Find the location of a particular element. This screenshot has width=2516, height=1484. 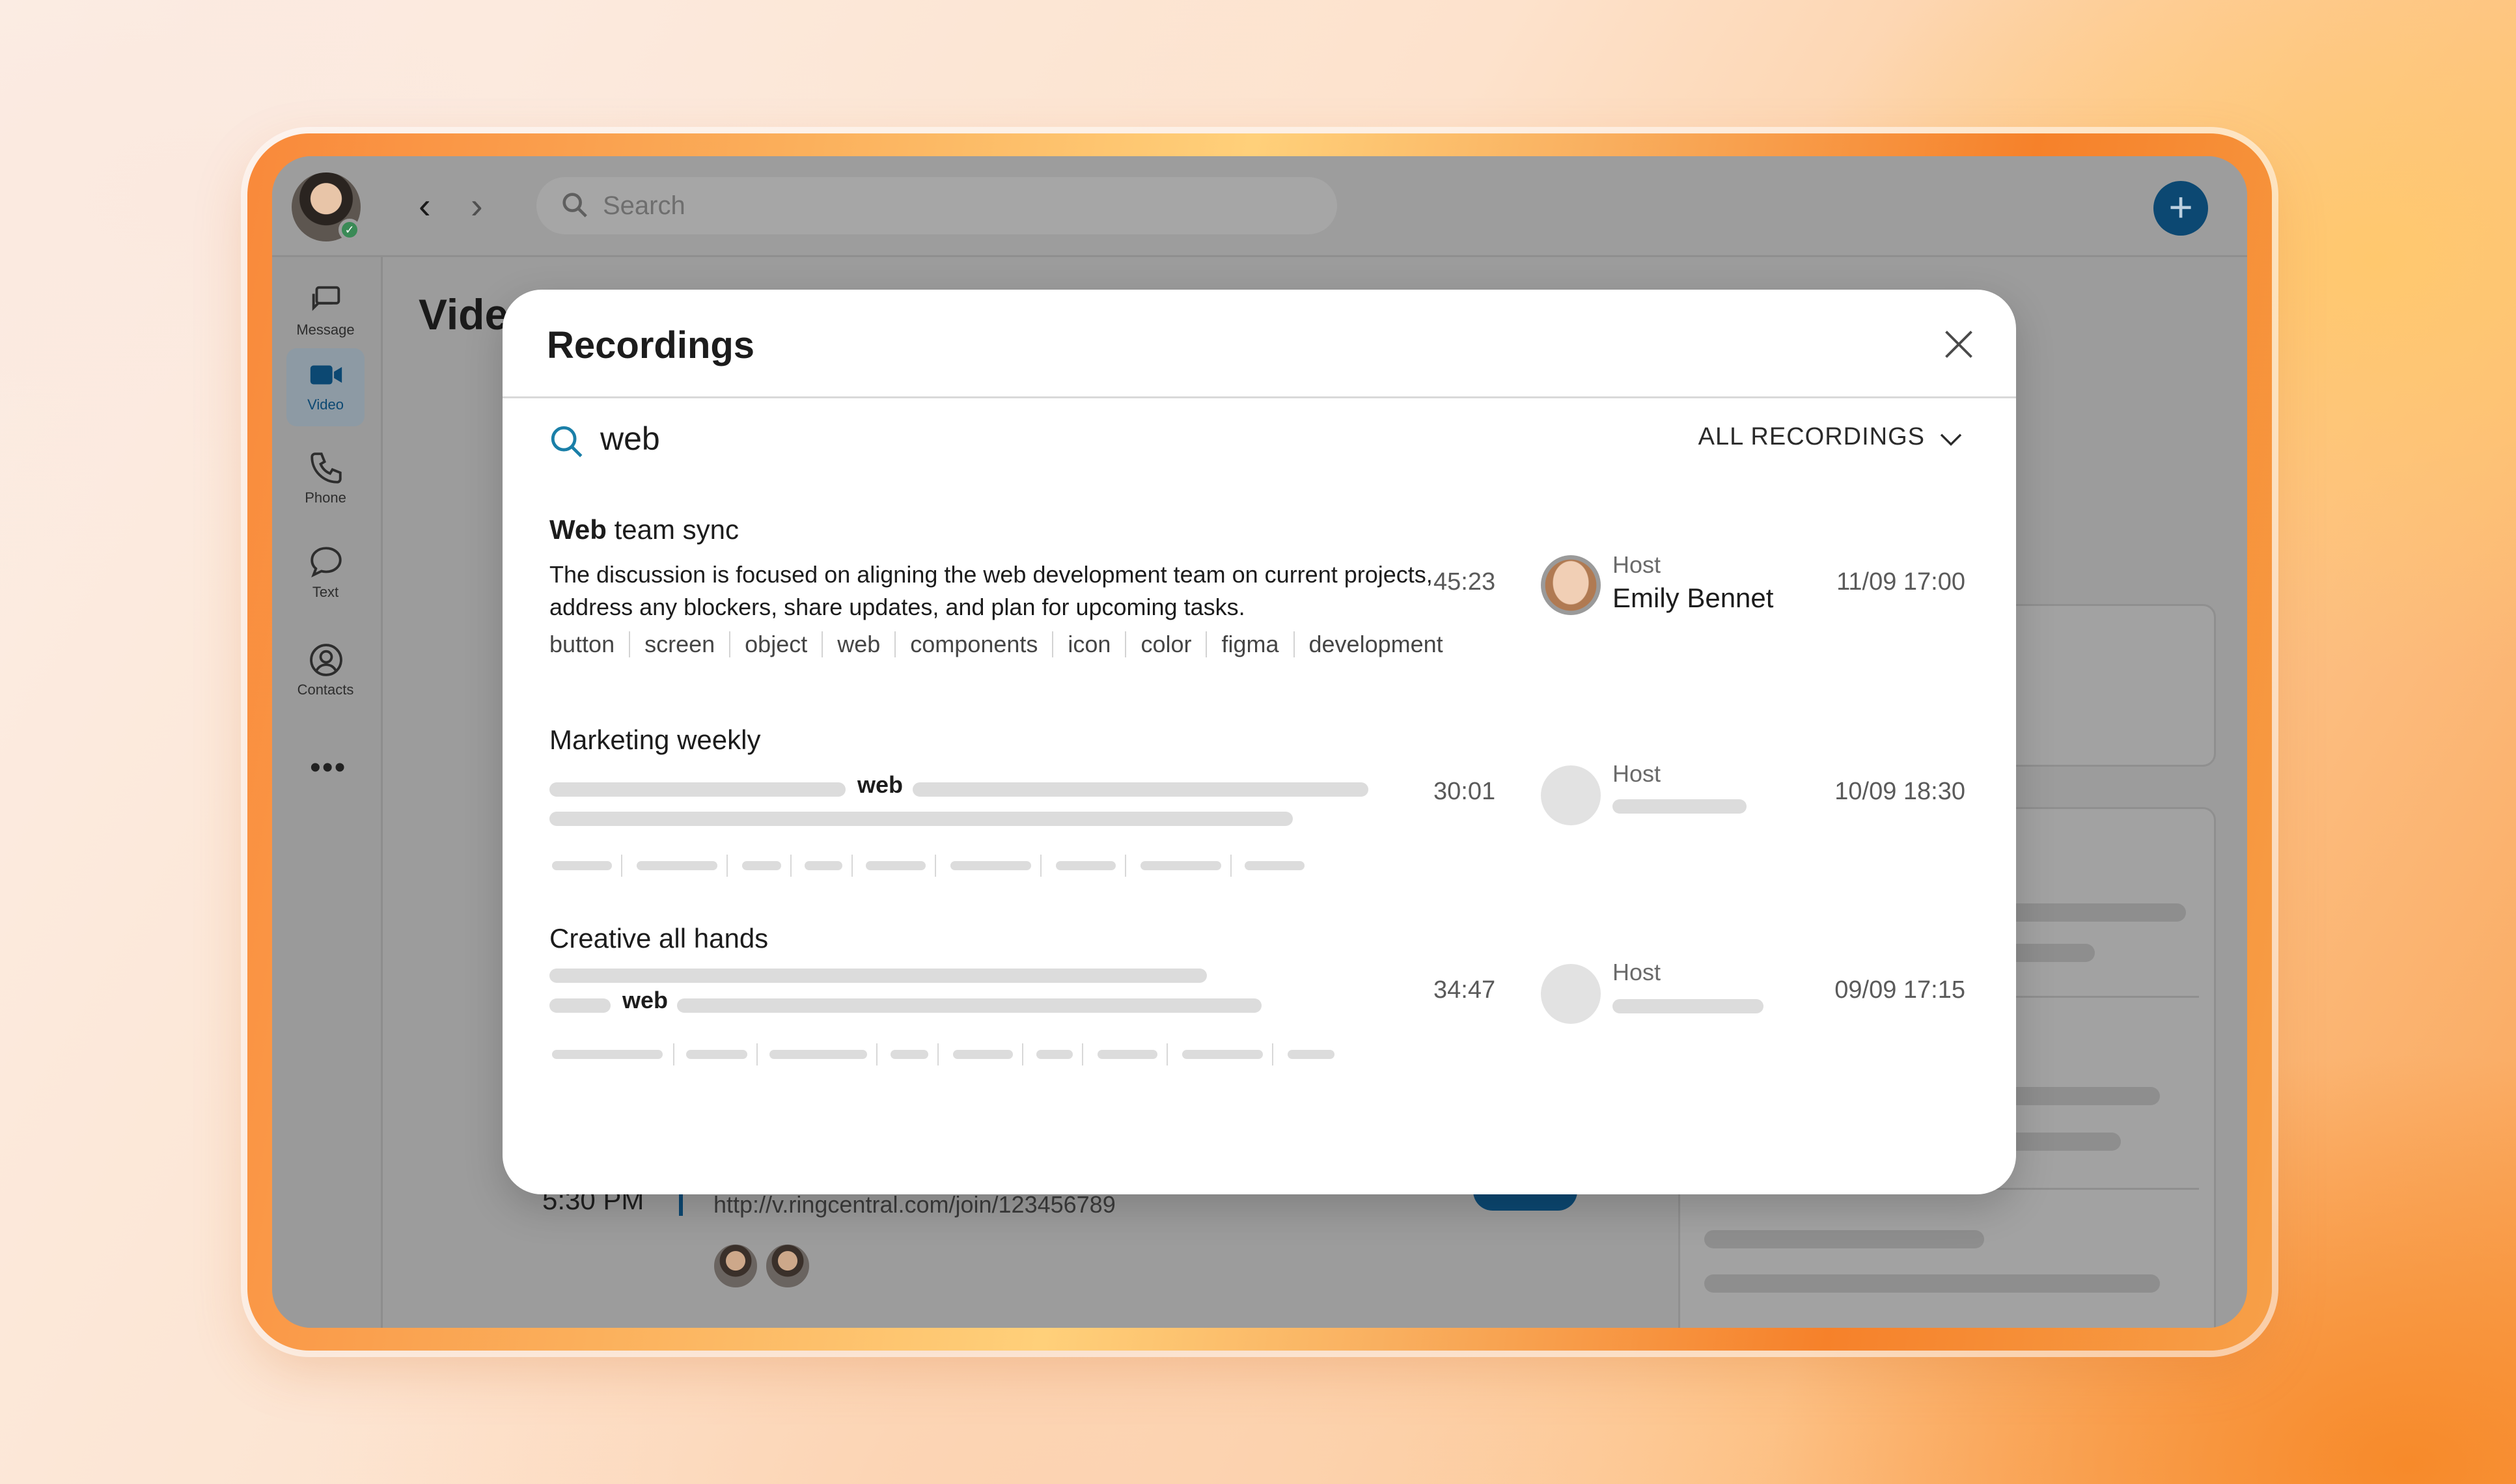

recording-duration: 30:01 is located at coordinates (1464, 791).